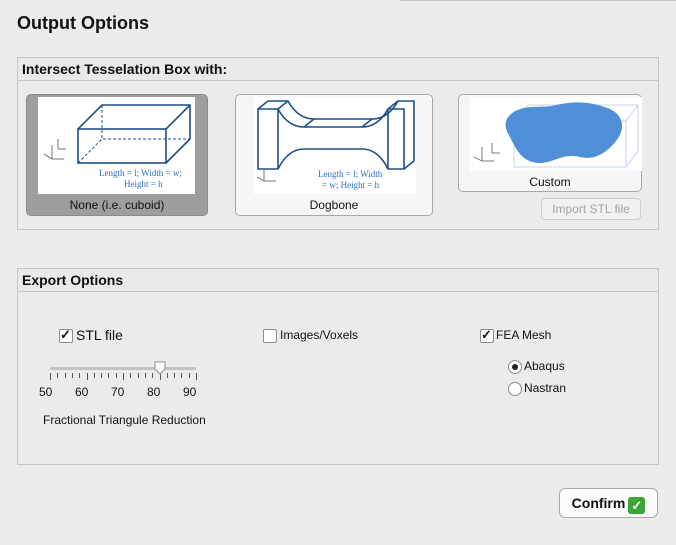 This screenshot has width=676, height=545. Describe the element at coordinates (598, 503) in the screenshot. I see `confirm-label: Confirm` at that location.